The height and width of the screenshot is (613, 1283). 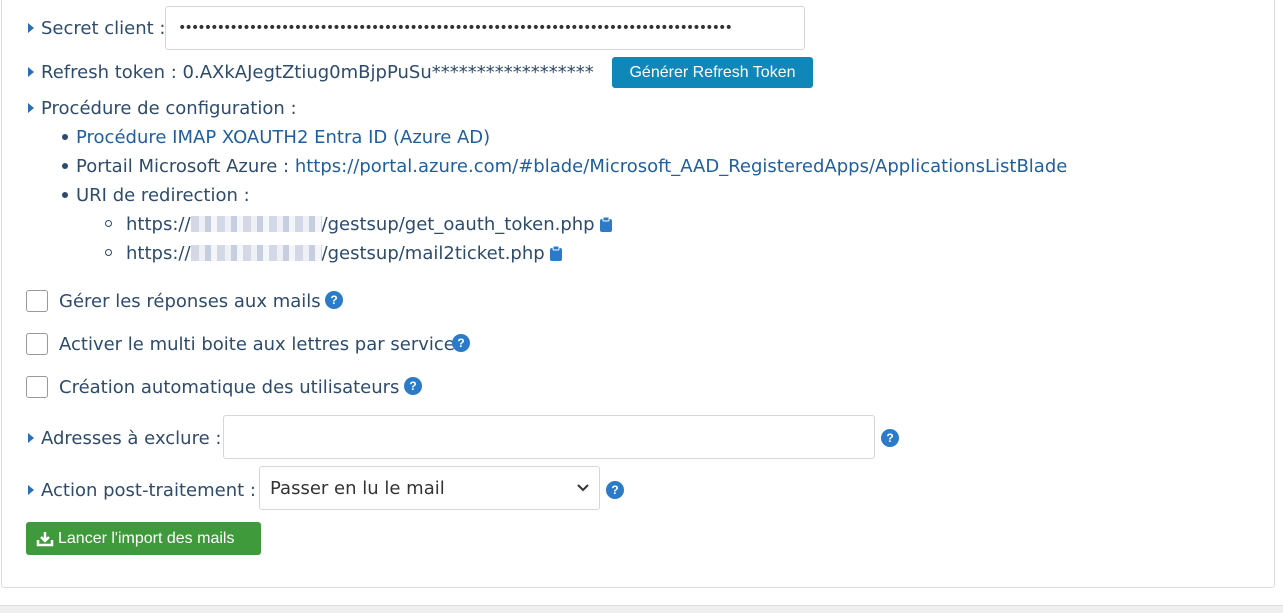 What do you see at coordinates (45, 538) in the screenshot?
I see `download-icon` at bounding box center [45, 538].